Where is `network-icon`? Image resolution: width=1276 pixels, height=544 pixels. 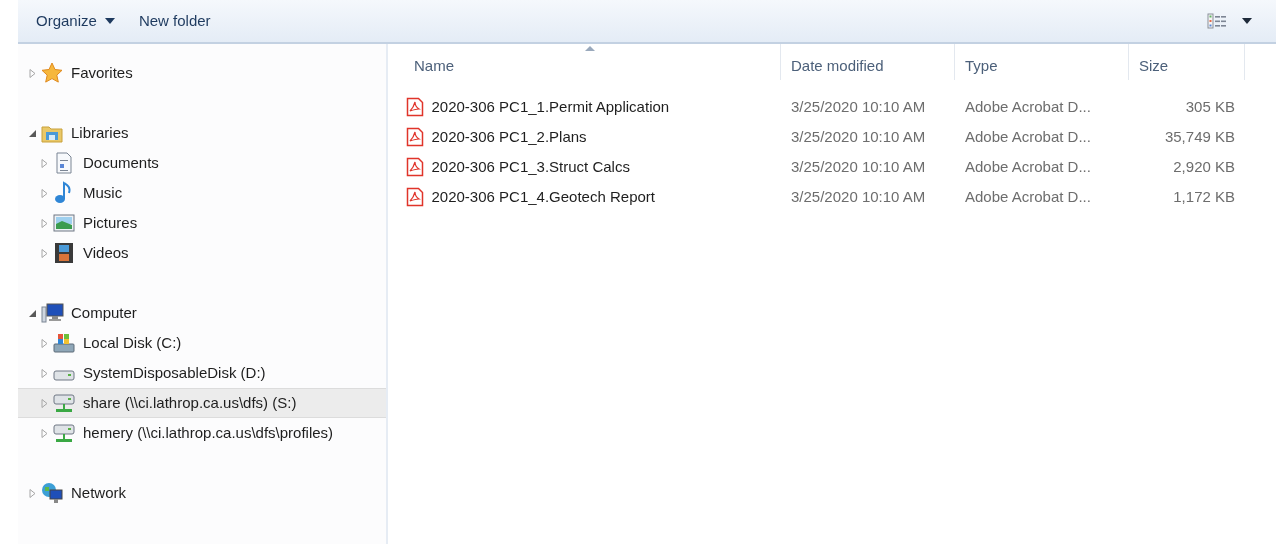
network-icon is located at coordinates (52, 493).